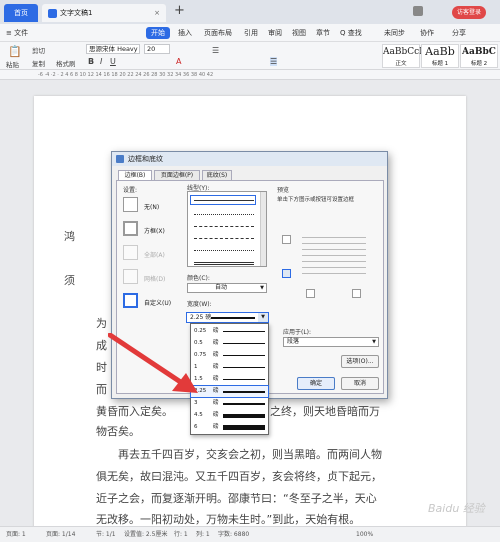 This screenshot has height=542, width=500. Describe the element at coordinates (196, 403) in the screenshot. I see `width-option-value: 3` at that location.